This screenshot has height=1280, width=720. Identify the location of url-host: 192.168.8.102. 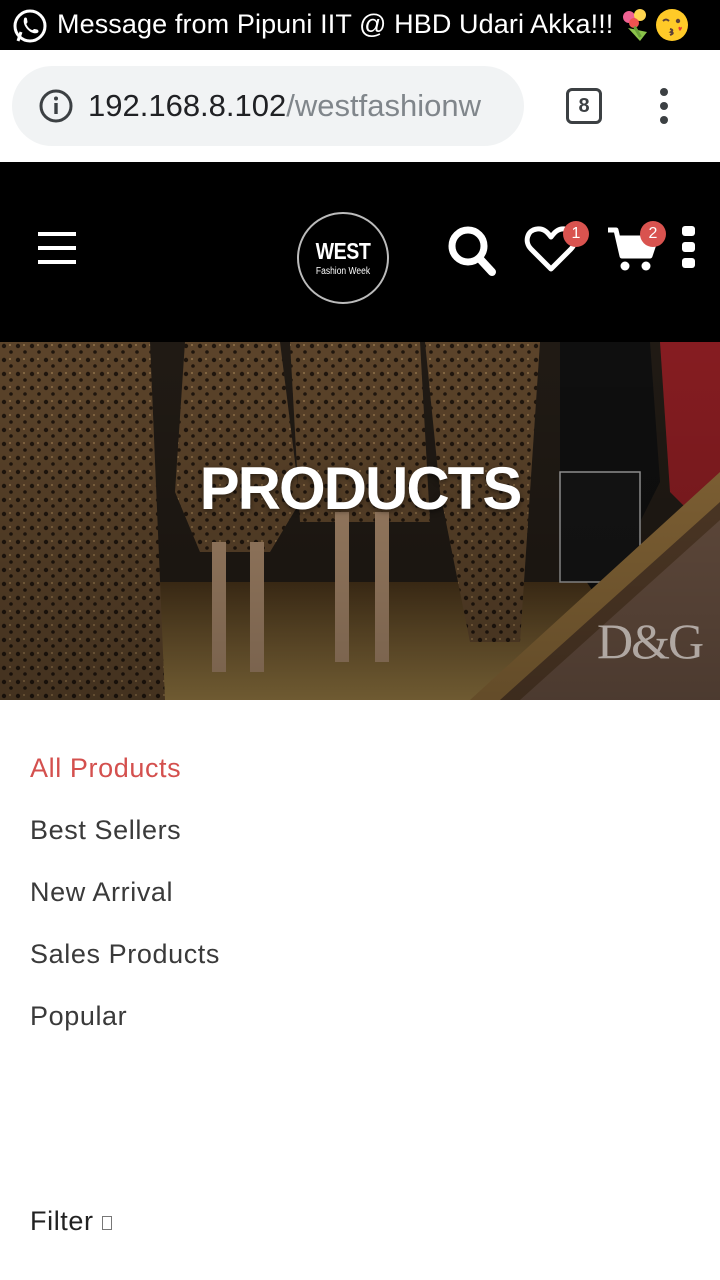
(187, 105).